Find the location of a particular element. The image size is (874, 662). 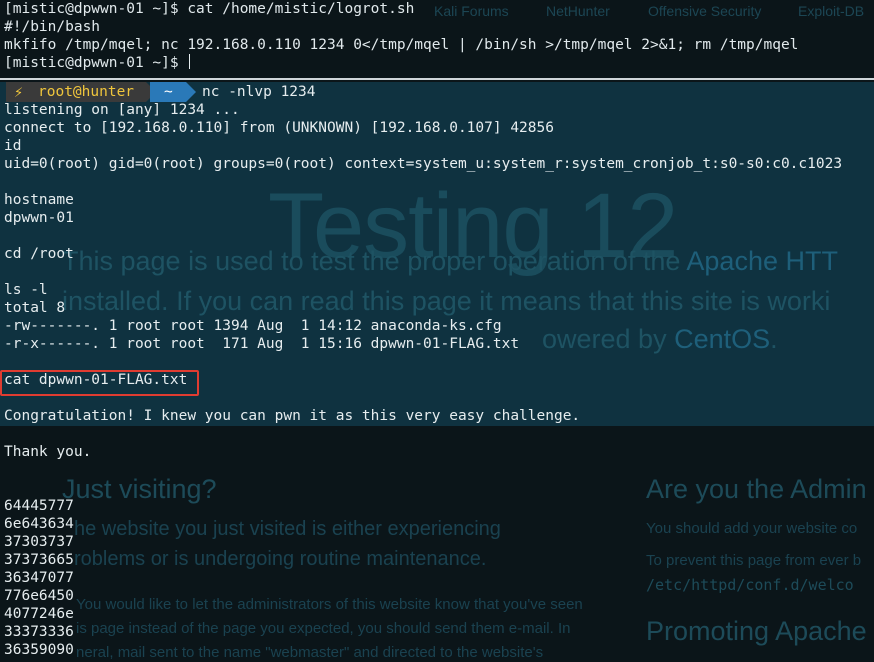

terminal-line: dpwwn-01 is located at coordinates (39, 218).